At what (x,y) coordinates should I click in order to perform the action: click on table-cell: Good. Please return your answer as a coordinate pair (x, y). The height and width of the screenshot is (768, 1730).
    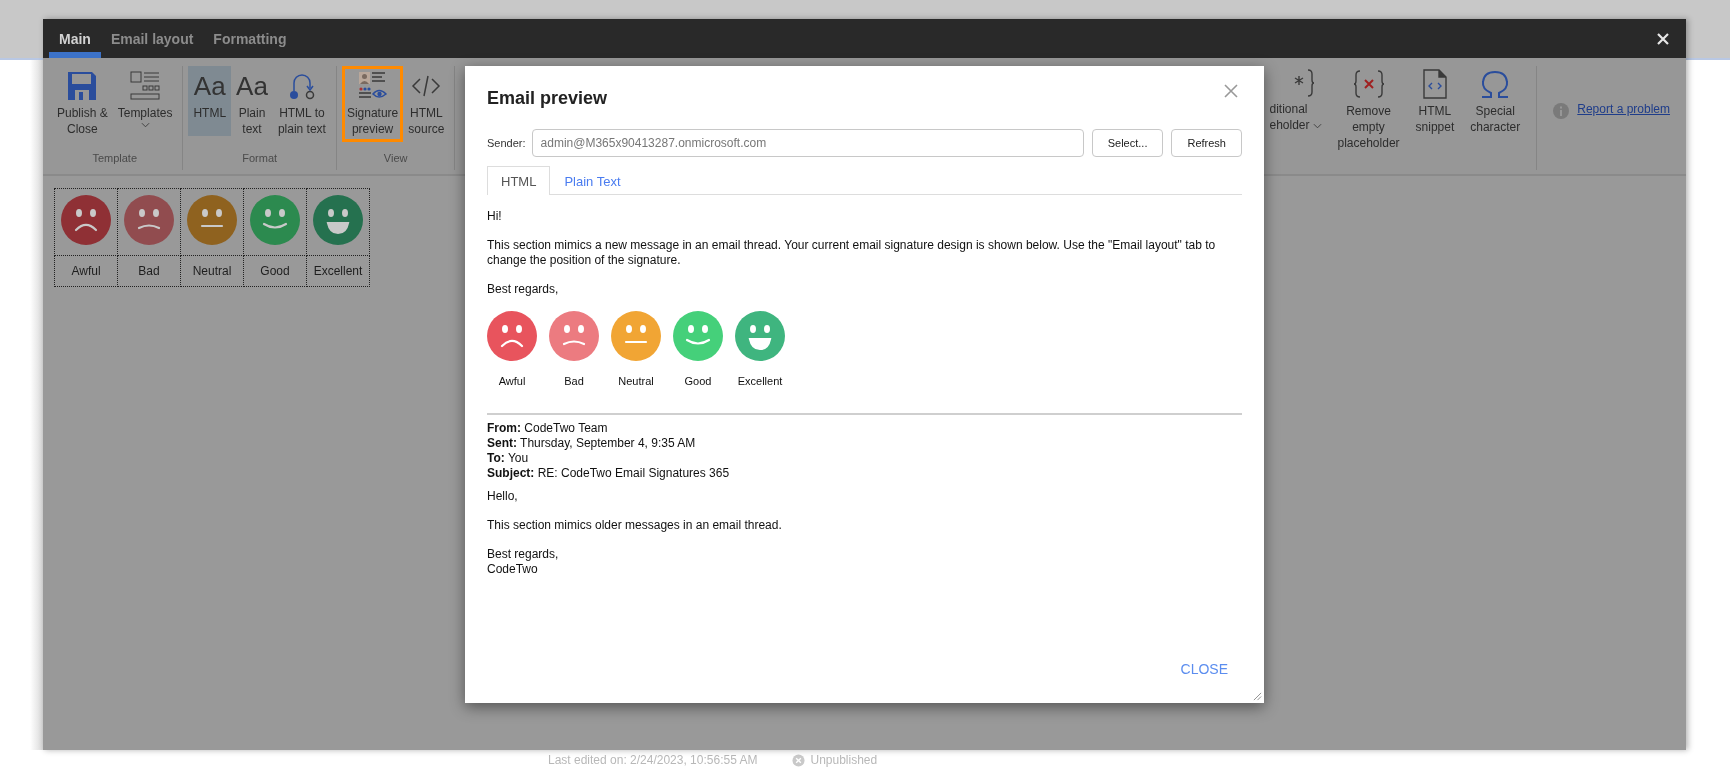
    Looking at the image, I should click on (275, 271).